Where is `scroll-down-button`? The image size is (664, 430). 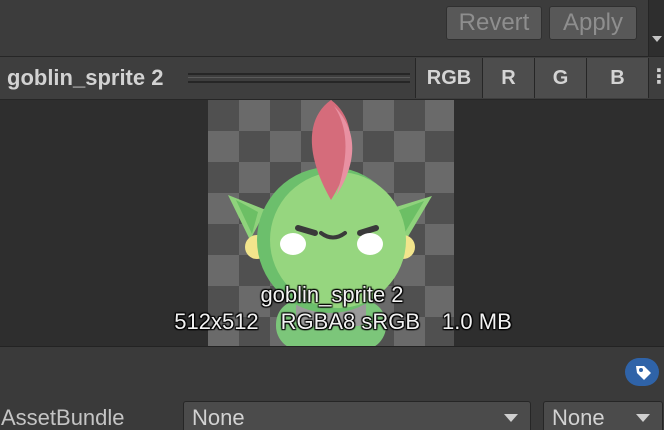 scroll-down-button is located at coordinates (656, 28).